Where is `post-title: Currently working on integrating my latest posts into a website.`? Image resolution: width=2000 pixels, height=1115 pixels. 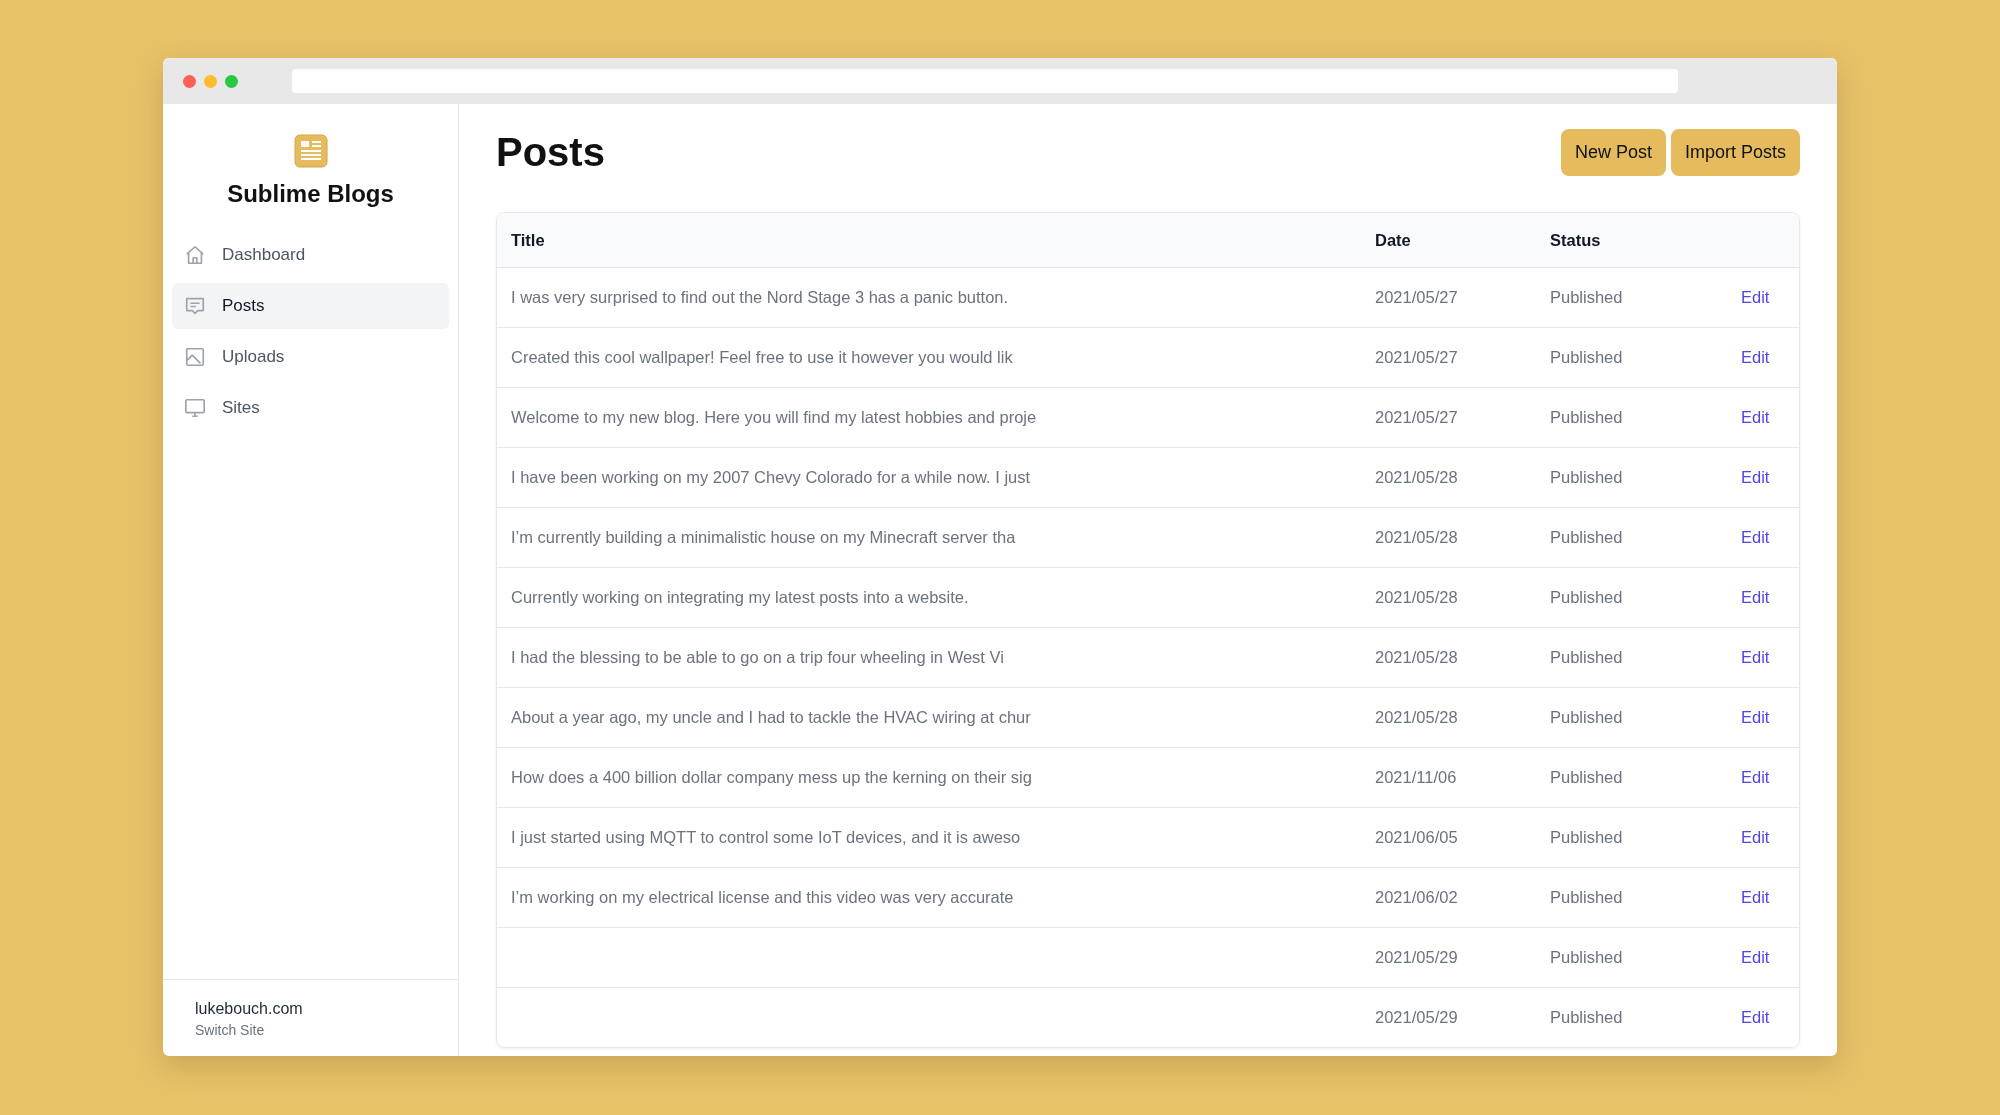
post-title: Currently working on integrating my latest posts into a website. is located at coordinates (740, 597).